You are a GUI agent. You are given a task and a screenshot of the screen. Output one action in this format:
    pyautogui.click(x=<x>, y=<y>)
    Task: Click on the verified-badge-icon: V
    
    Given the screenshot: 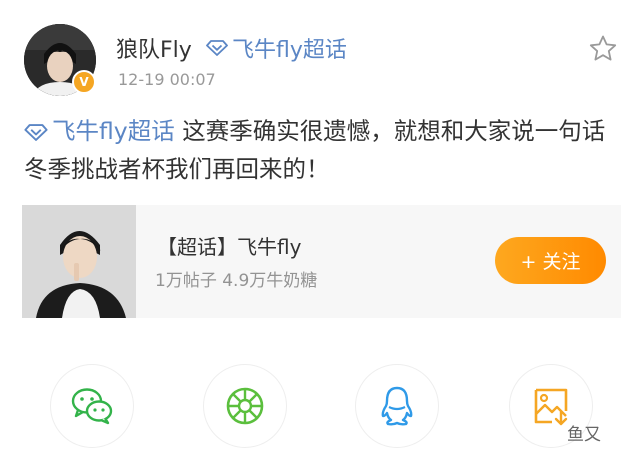 What is the action you would take?
    pyautogui.click(x=84, y=82)
    